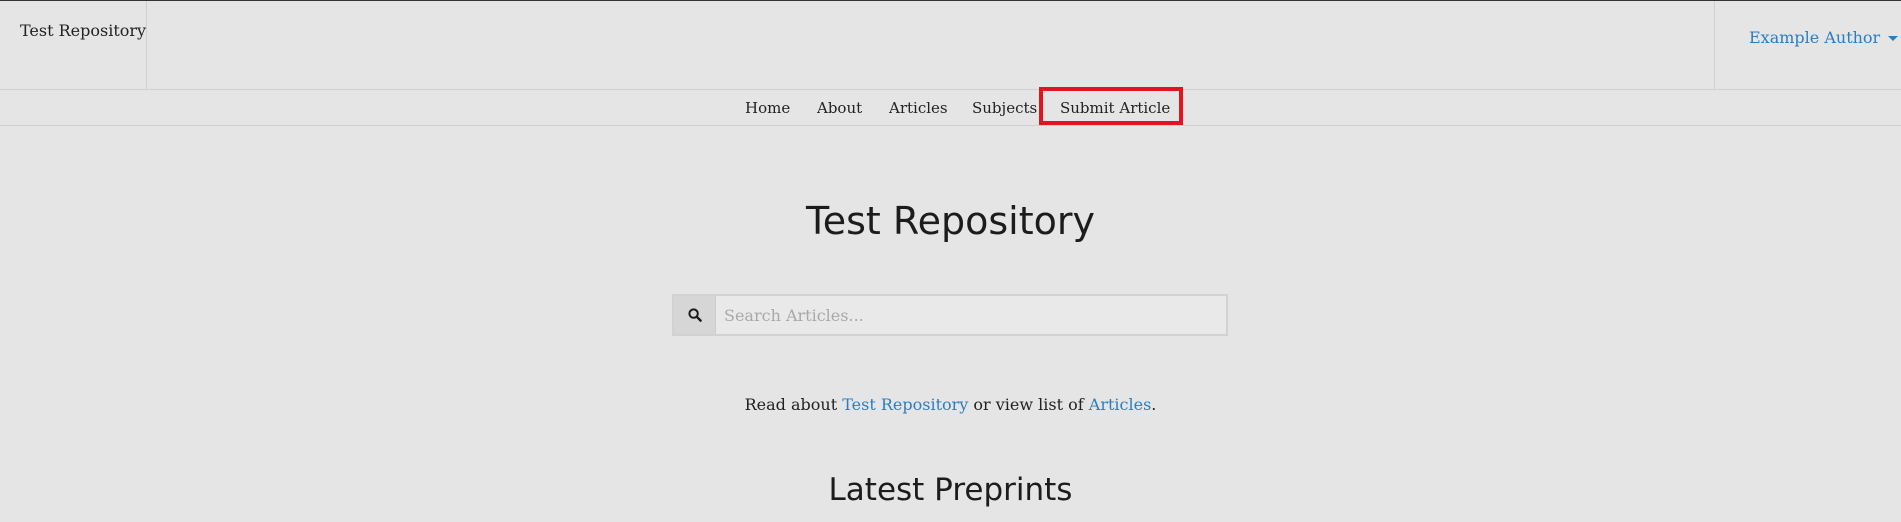 The image size is (1901, 522). I want to click on intro-middle: or view list of, so click(1028, 404).